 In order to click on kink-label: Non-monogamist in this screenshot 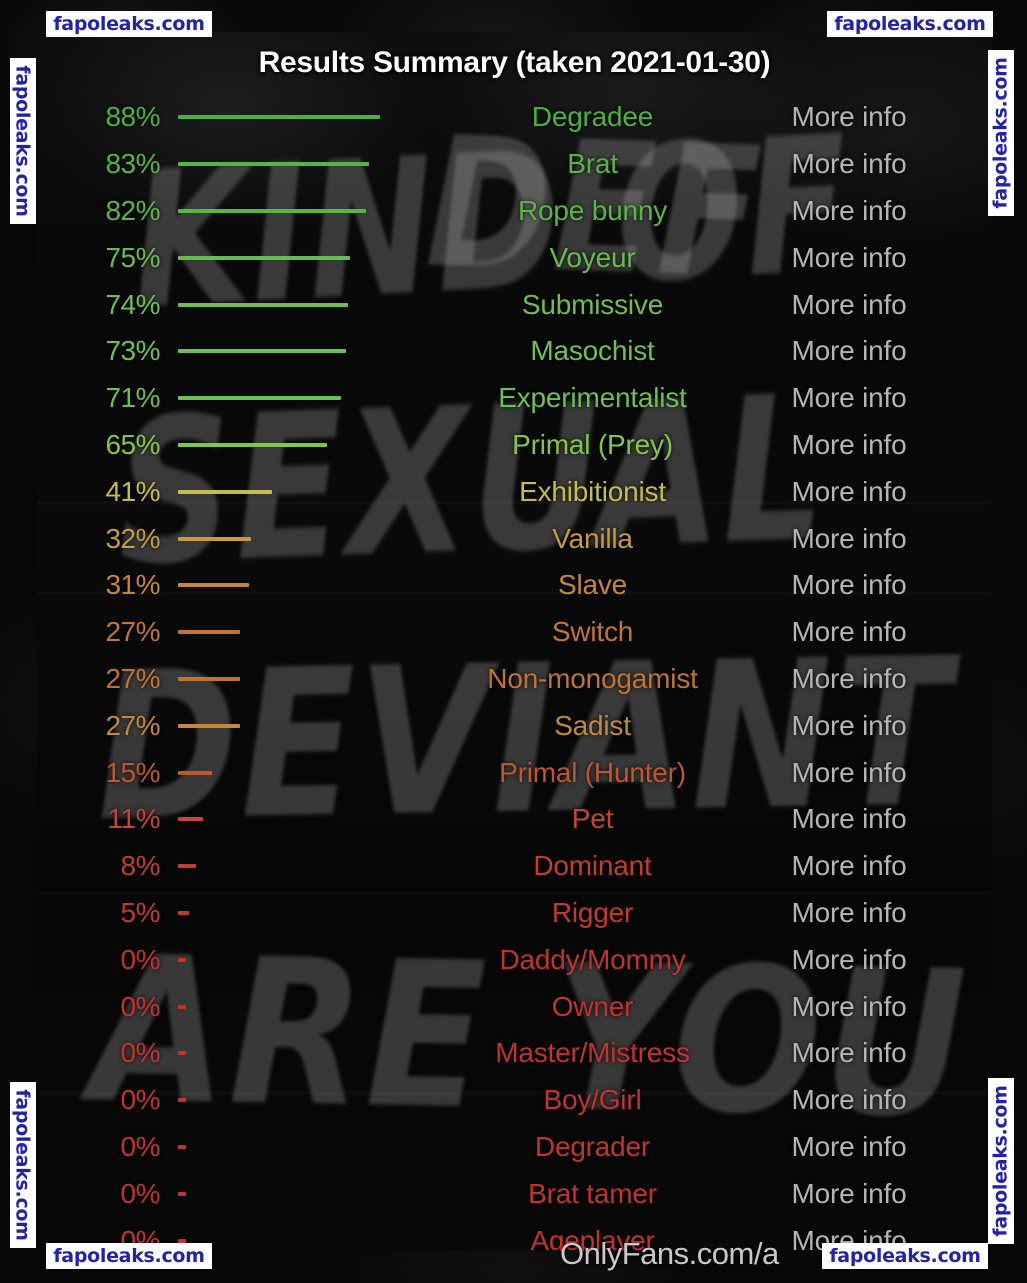, I will do `click(592, 678)`.